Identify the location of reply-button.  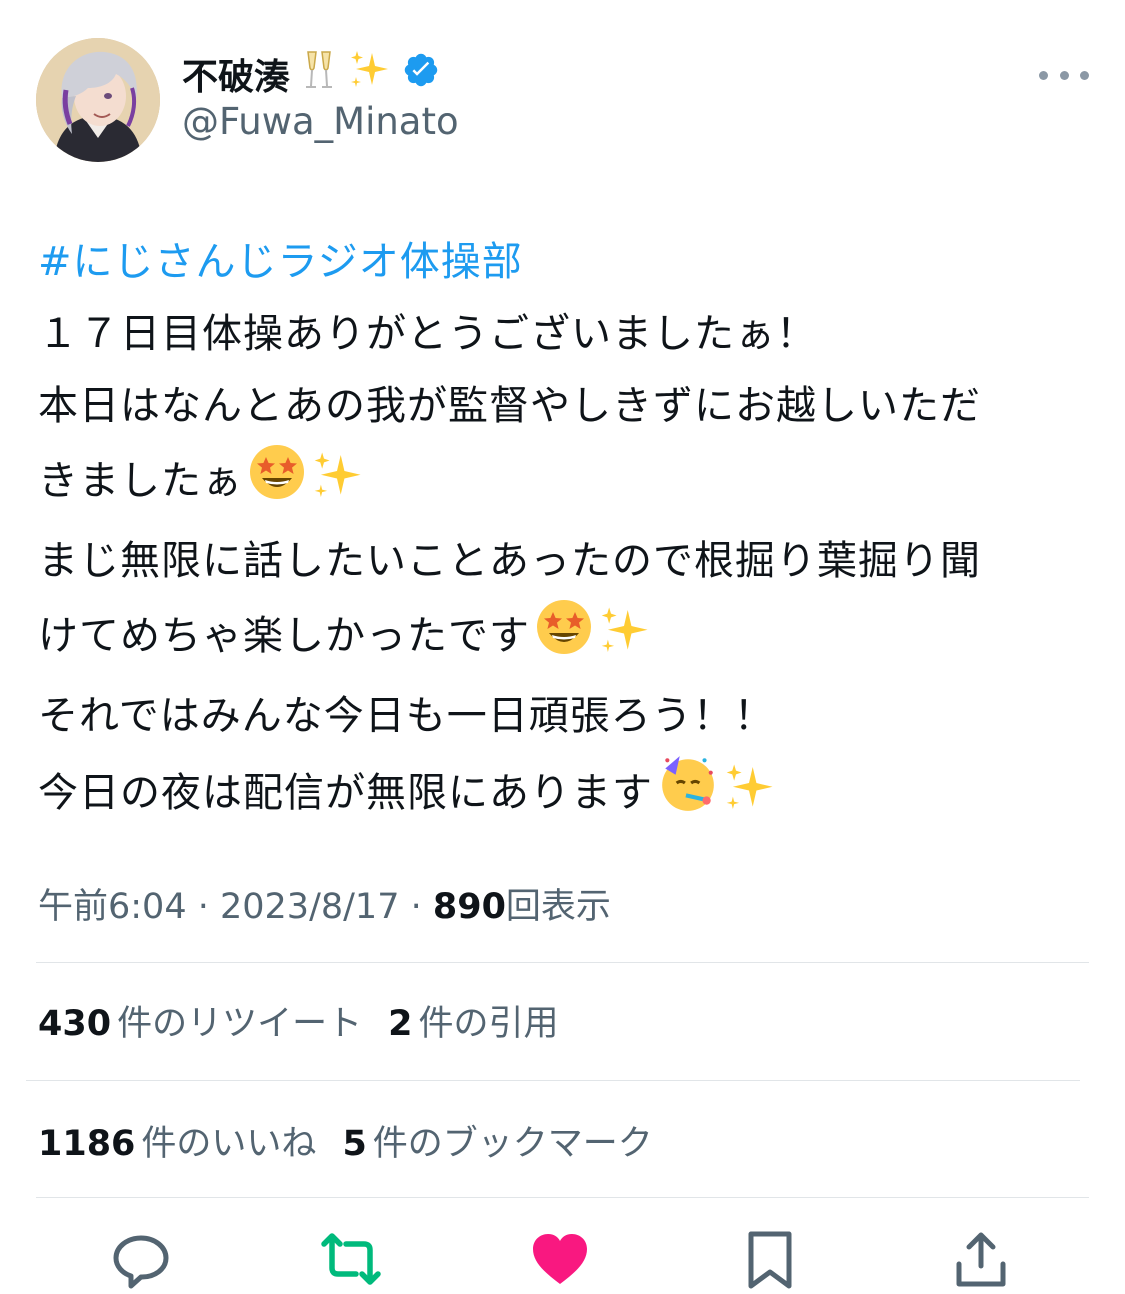
(141, 1260).